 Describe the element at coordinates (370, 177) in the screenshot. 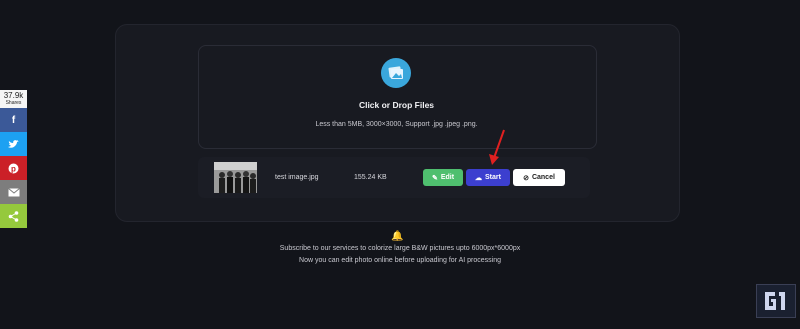

I see `file-size: 155.24 KB` at that location.